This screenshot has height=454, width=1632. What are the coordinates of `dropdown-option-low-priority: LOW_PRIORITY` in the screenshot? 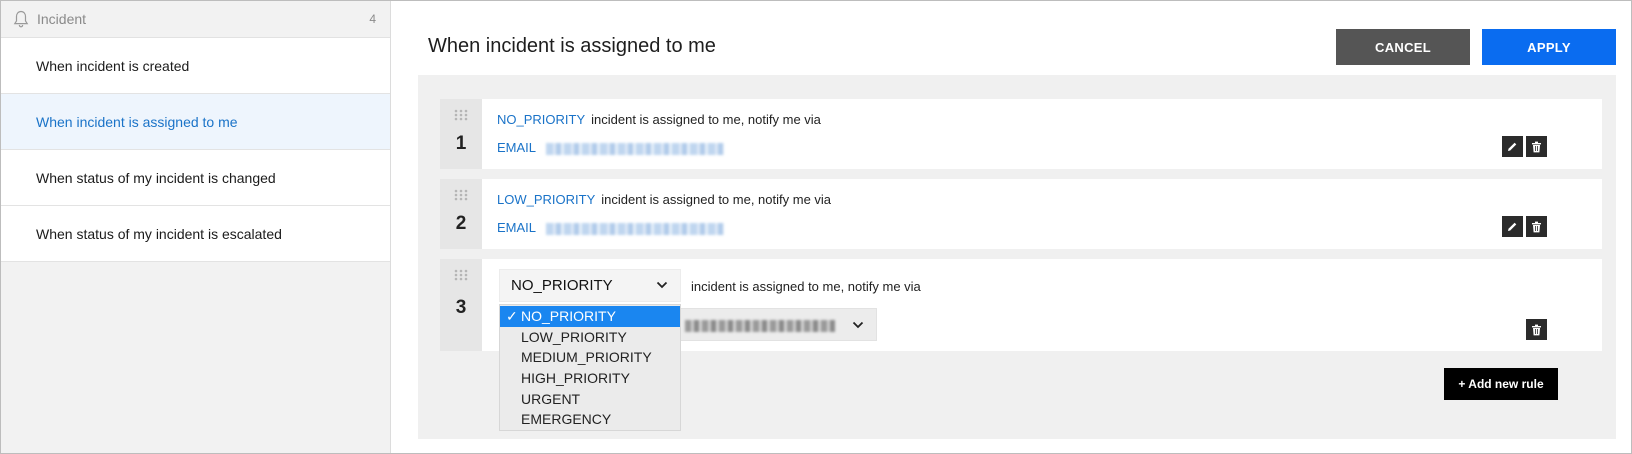 It's located at (590, 337).